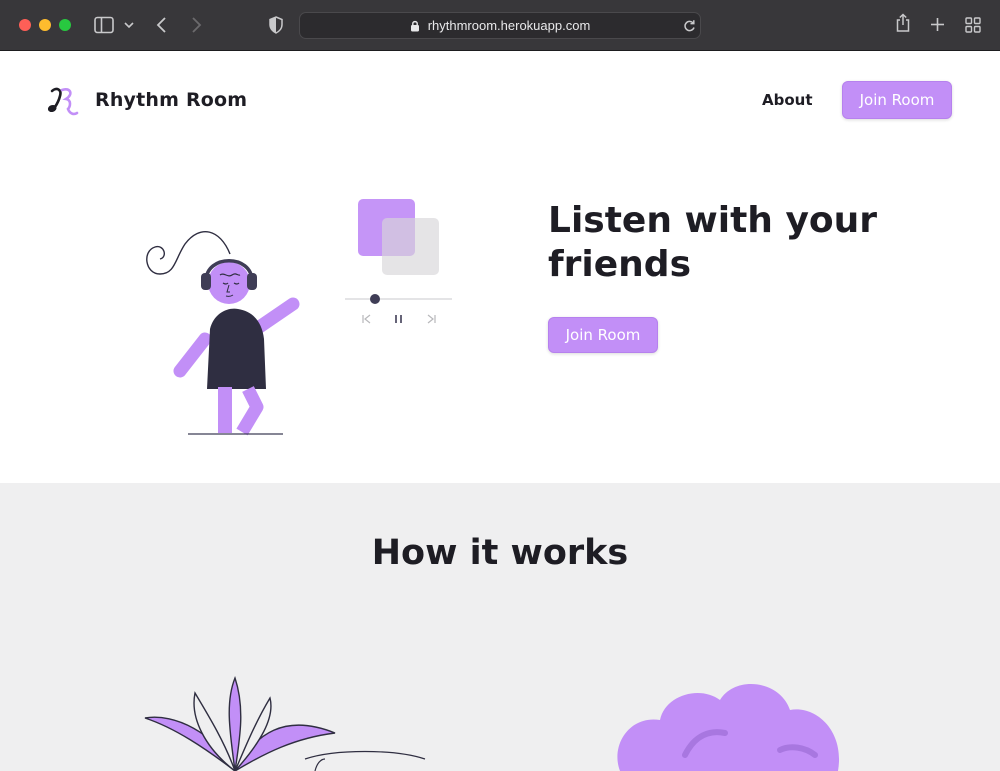  What do you see at coordinates (509, 25) in the screenshot?
I see `url-text: rhythmroom.herokuapp.com` at bounding box center [509, 25].